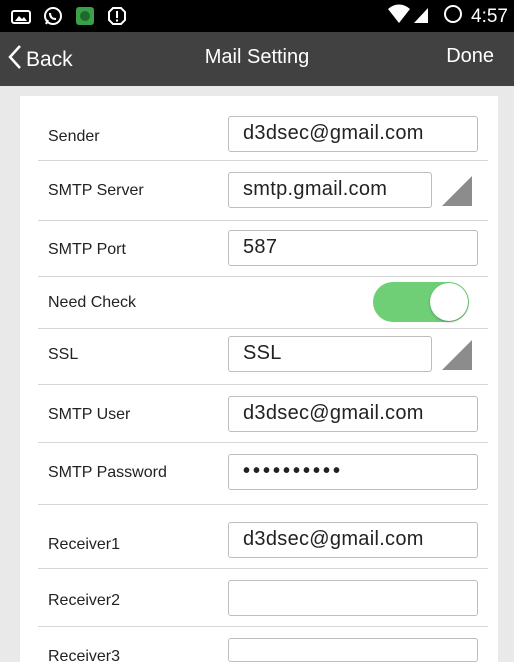 The width and height of the screenshot is (514, 666). Describe the element at coordinates (353, 134) in the screenshot. I see `sender-input: d3dsec@gmail.com` at that location.